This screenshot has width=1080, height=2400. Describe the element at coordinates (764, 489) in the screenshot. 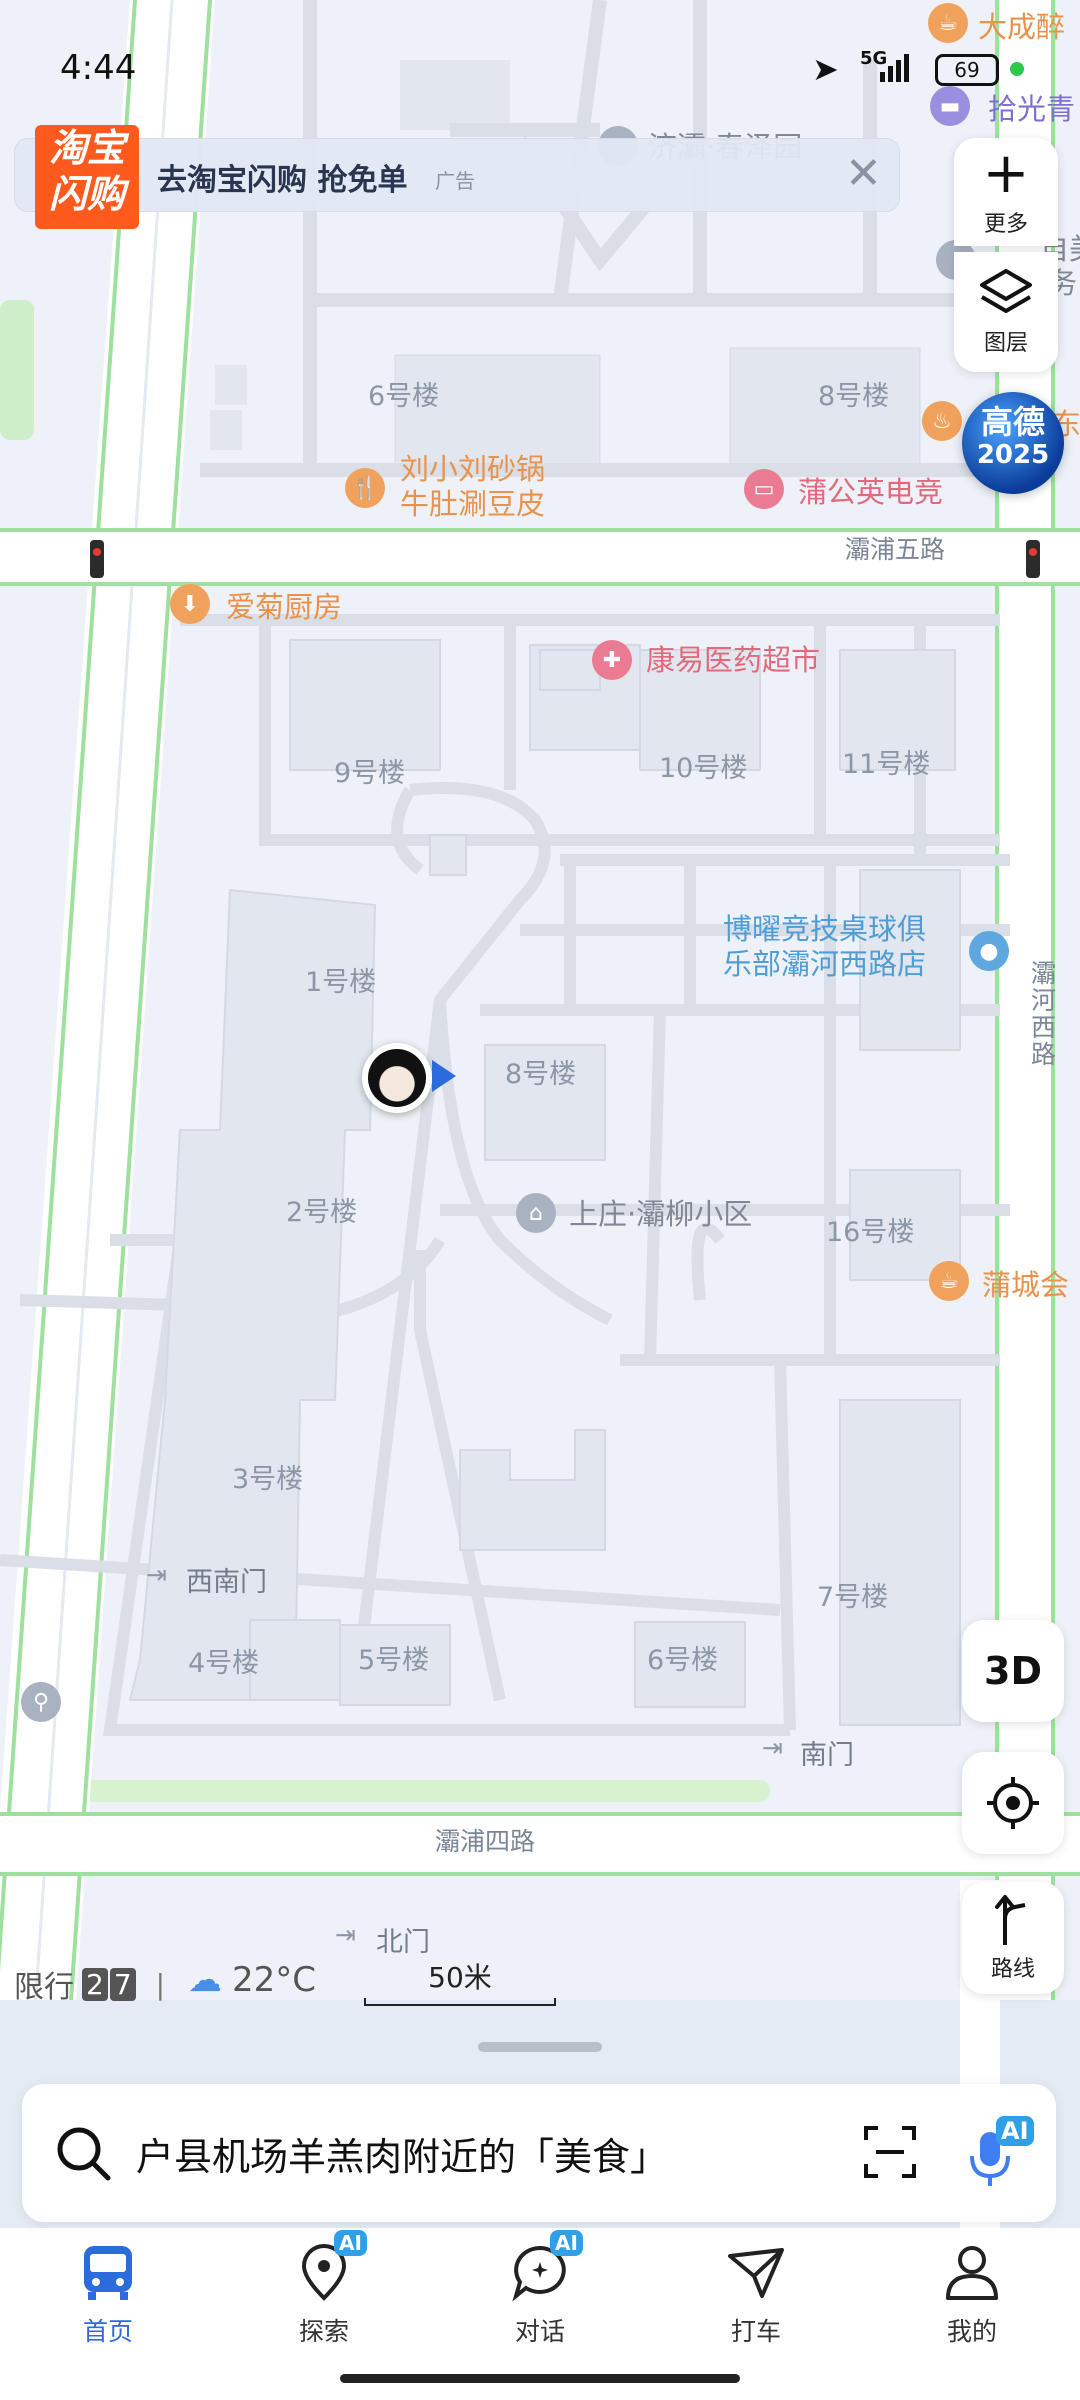

I see `gaming-poi-icon: ▭` at that location.